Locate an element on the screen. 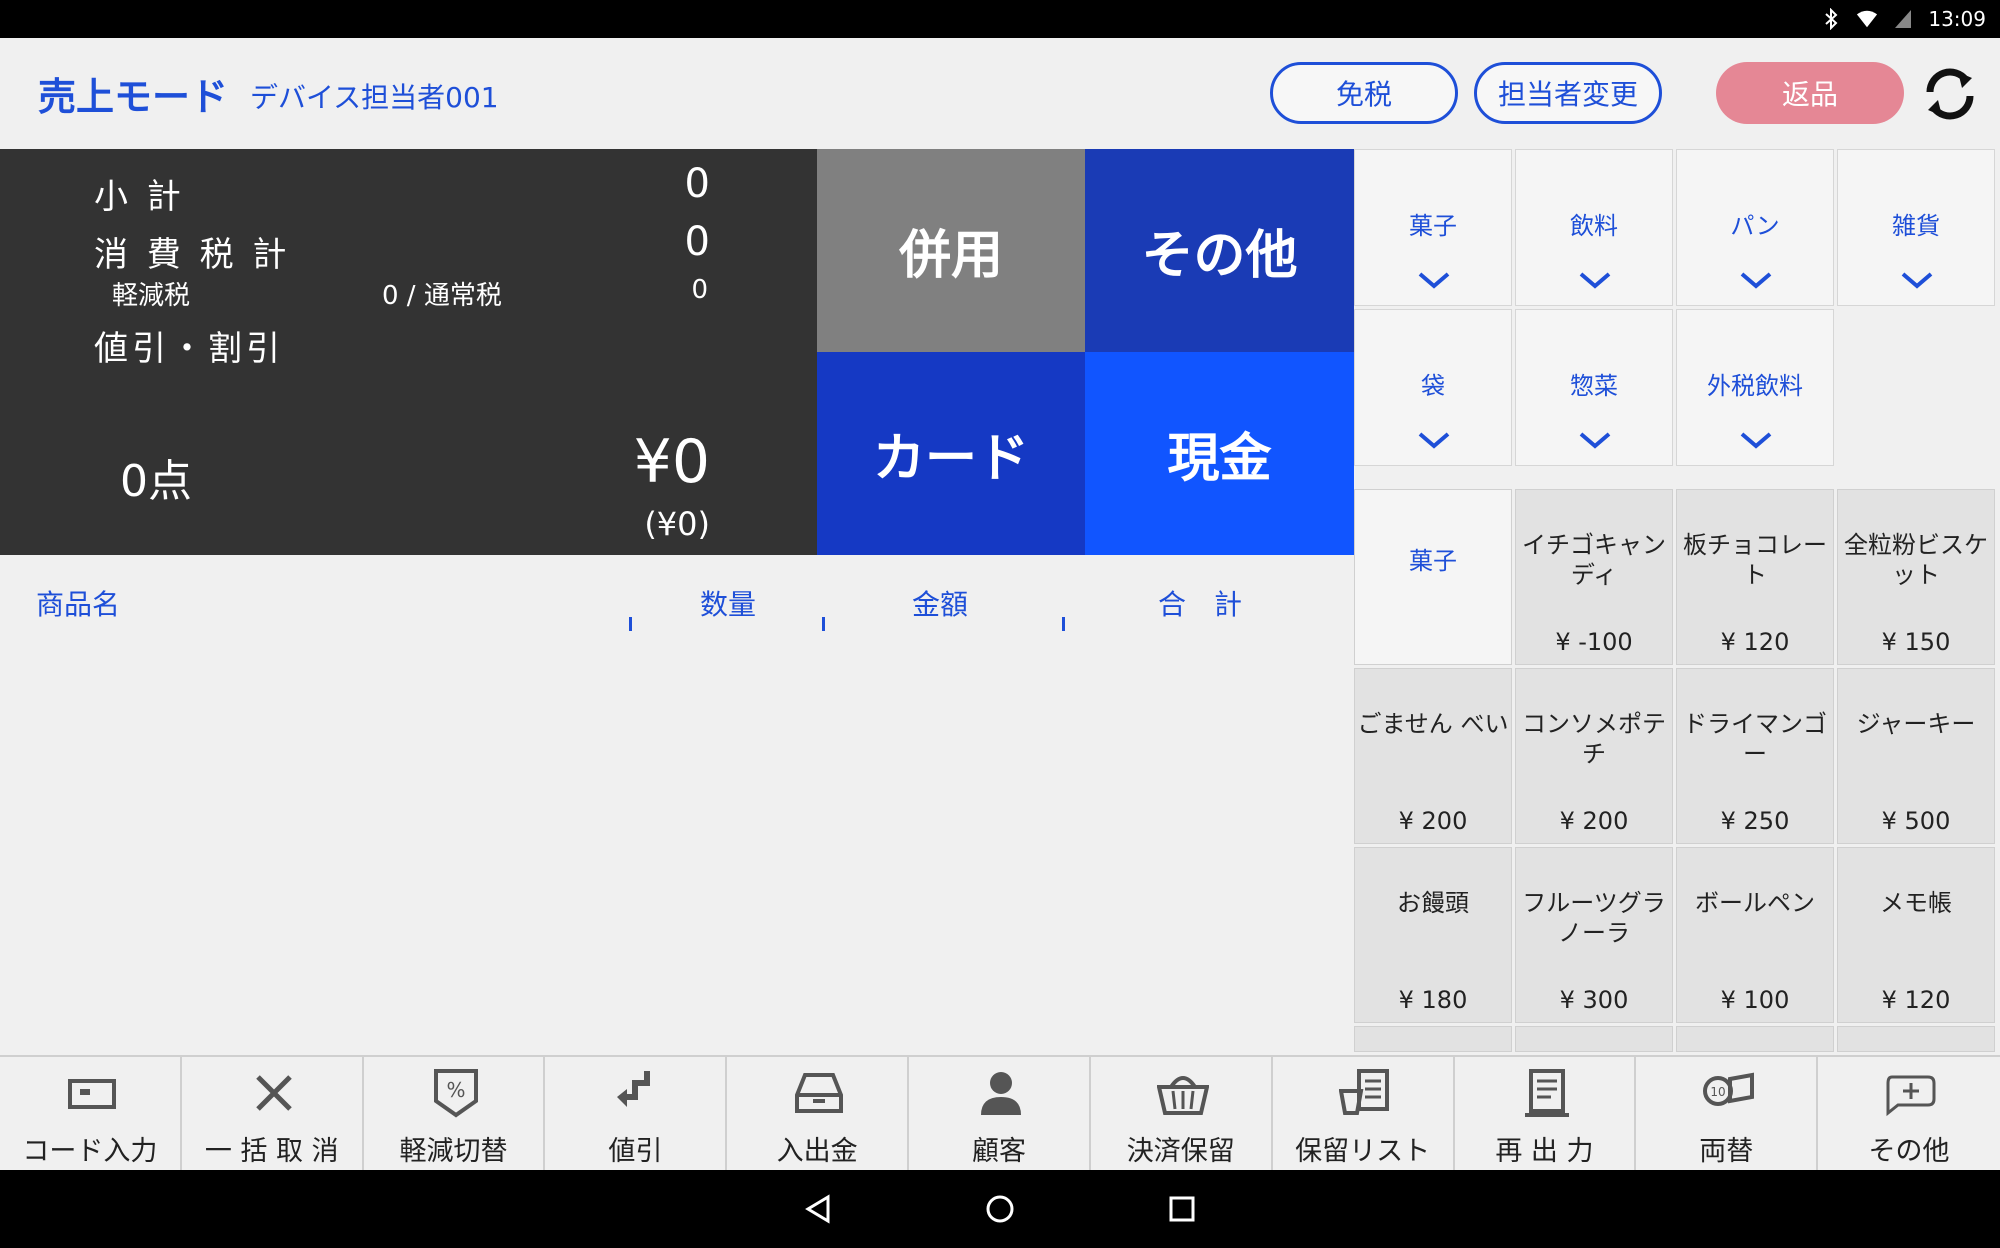 This screenshot has width=2000, height=1248. product-name: コンソメポテチ is located at coordinates (1594, 739).